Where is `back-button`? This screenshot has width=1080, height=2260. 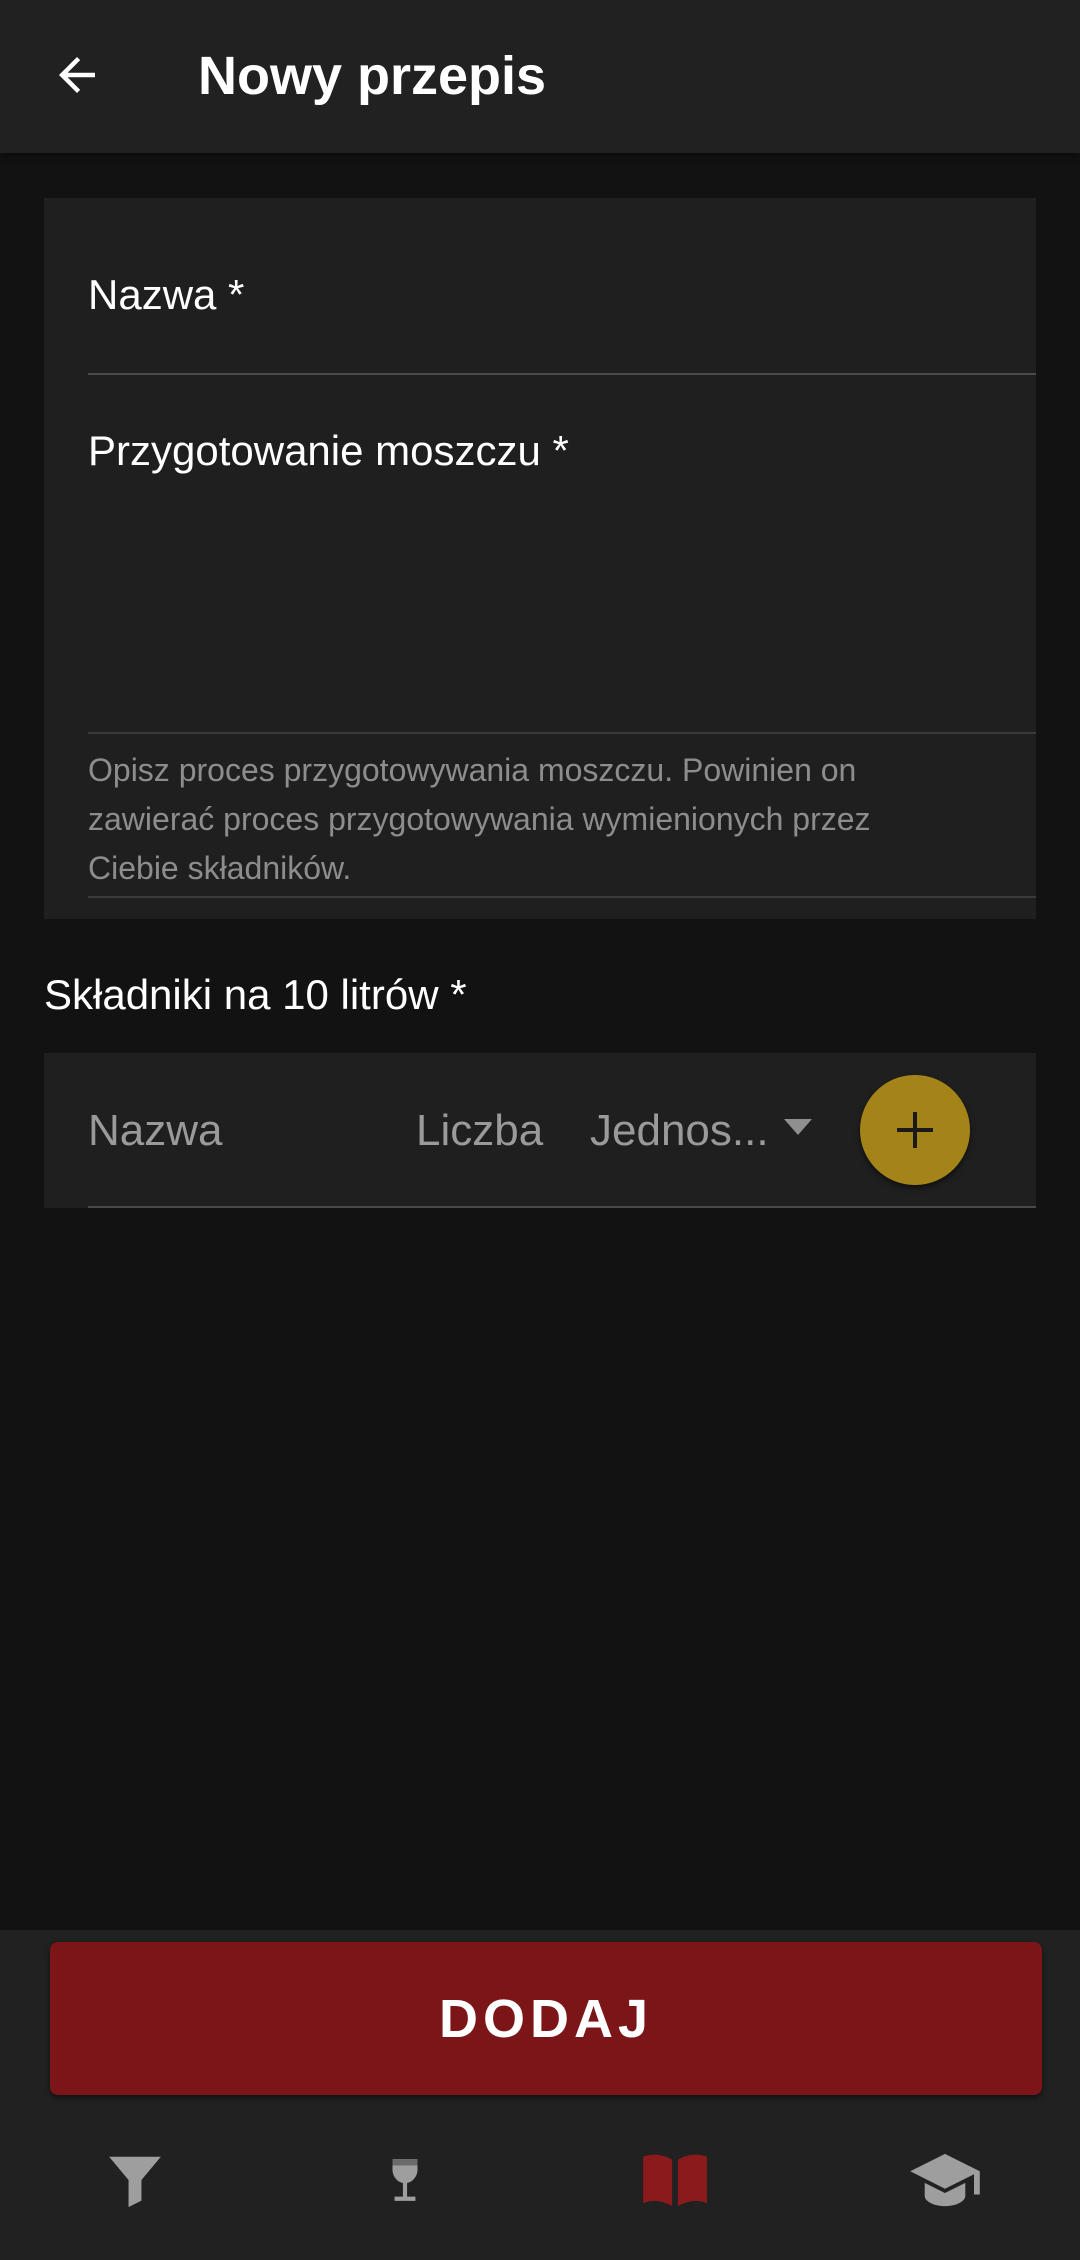
back-button is located at coordinates (77, 75).